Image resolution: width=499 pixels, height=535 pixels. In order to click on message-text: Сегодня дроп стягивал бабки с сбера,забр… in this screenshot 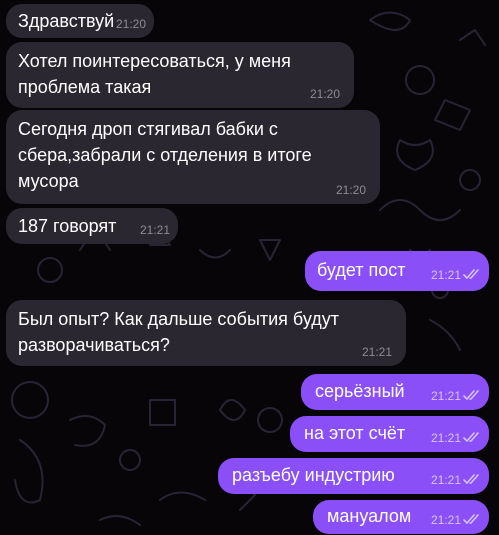, I will do `click(165, 155)`.